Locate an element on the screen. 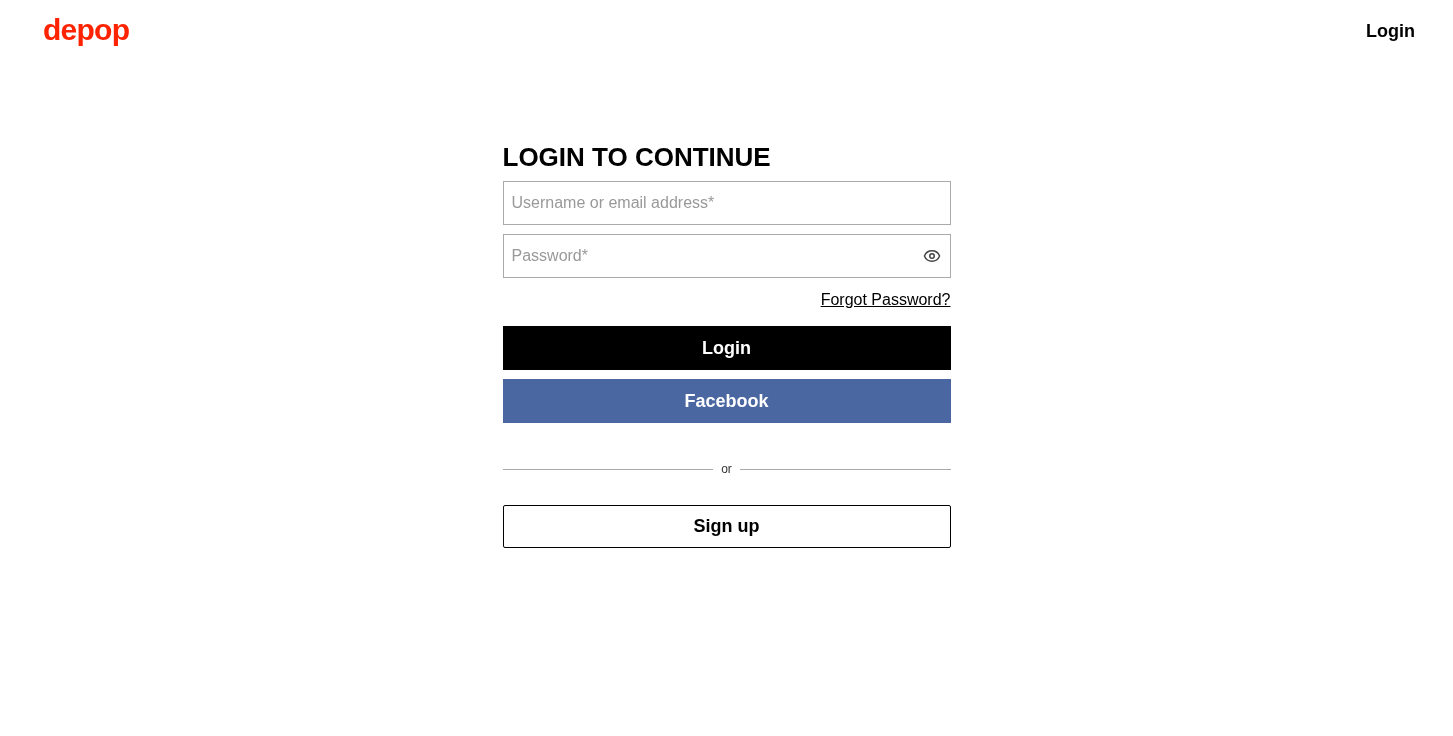  logo: depop is located at coordinates (86, 29).